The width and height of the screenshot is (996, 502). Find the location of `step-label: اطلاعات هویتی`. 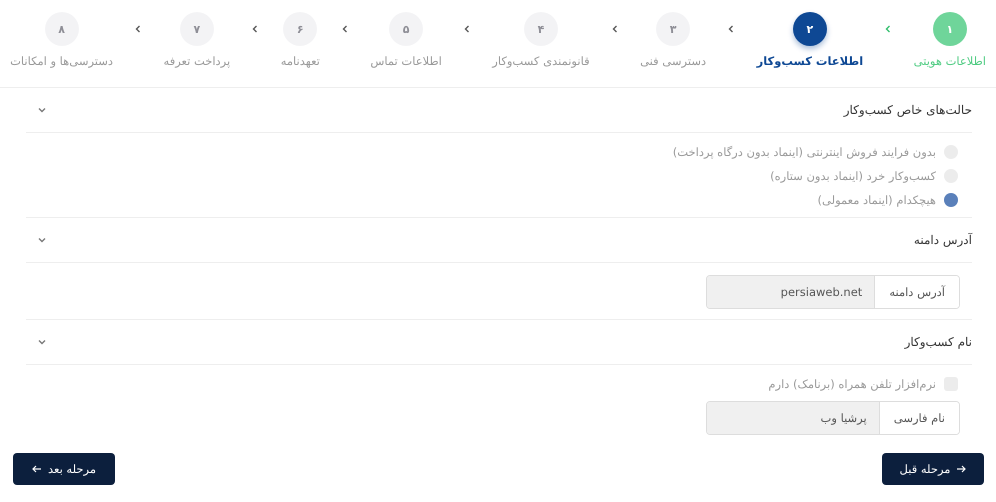

step-label: اطلاعات هویتی is located at coordinates (950, 61).